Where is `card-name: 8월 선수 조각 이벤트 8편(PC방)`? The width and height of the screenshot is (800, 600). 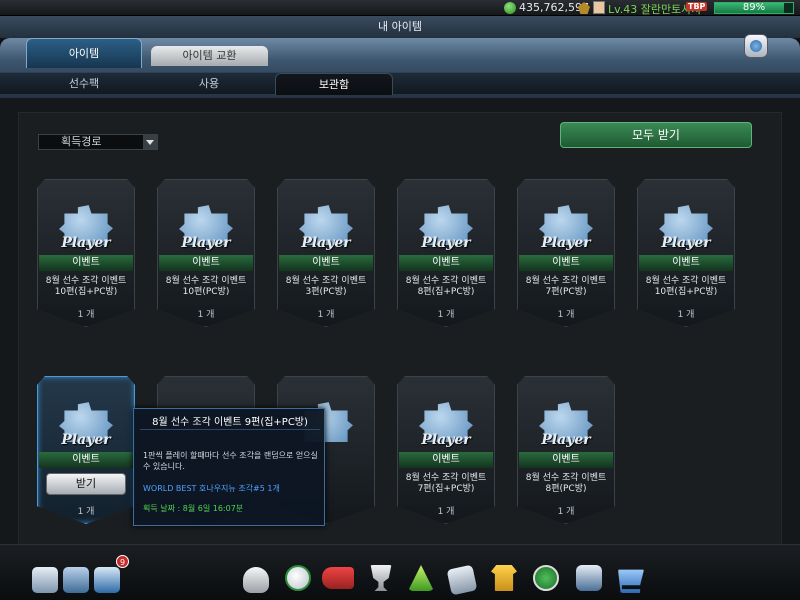
card-name: 8월 선수 조각 이벤트 8편(PC방) is located at coordinates (566, 484).